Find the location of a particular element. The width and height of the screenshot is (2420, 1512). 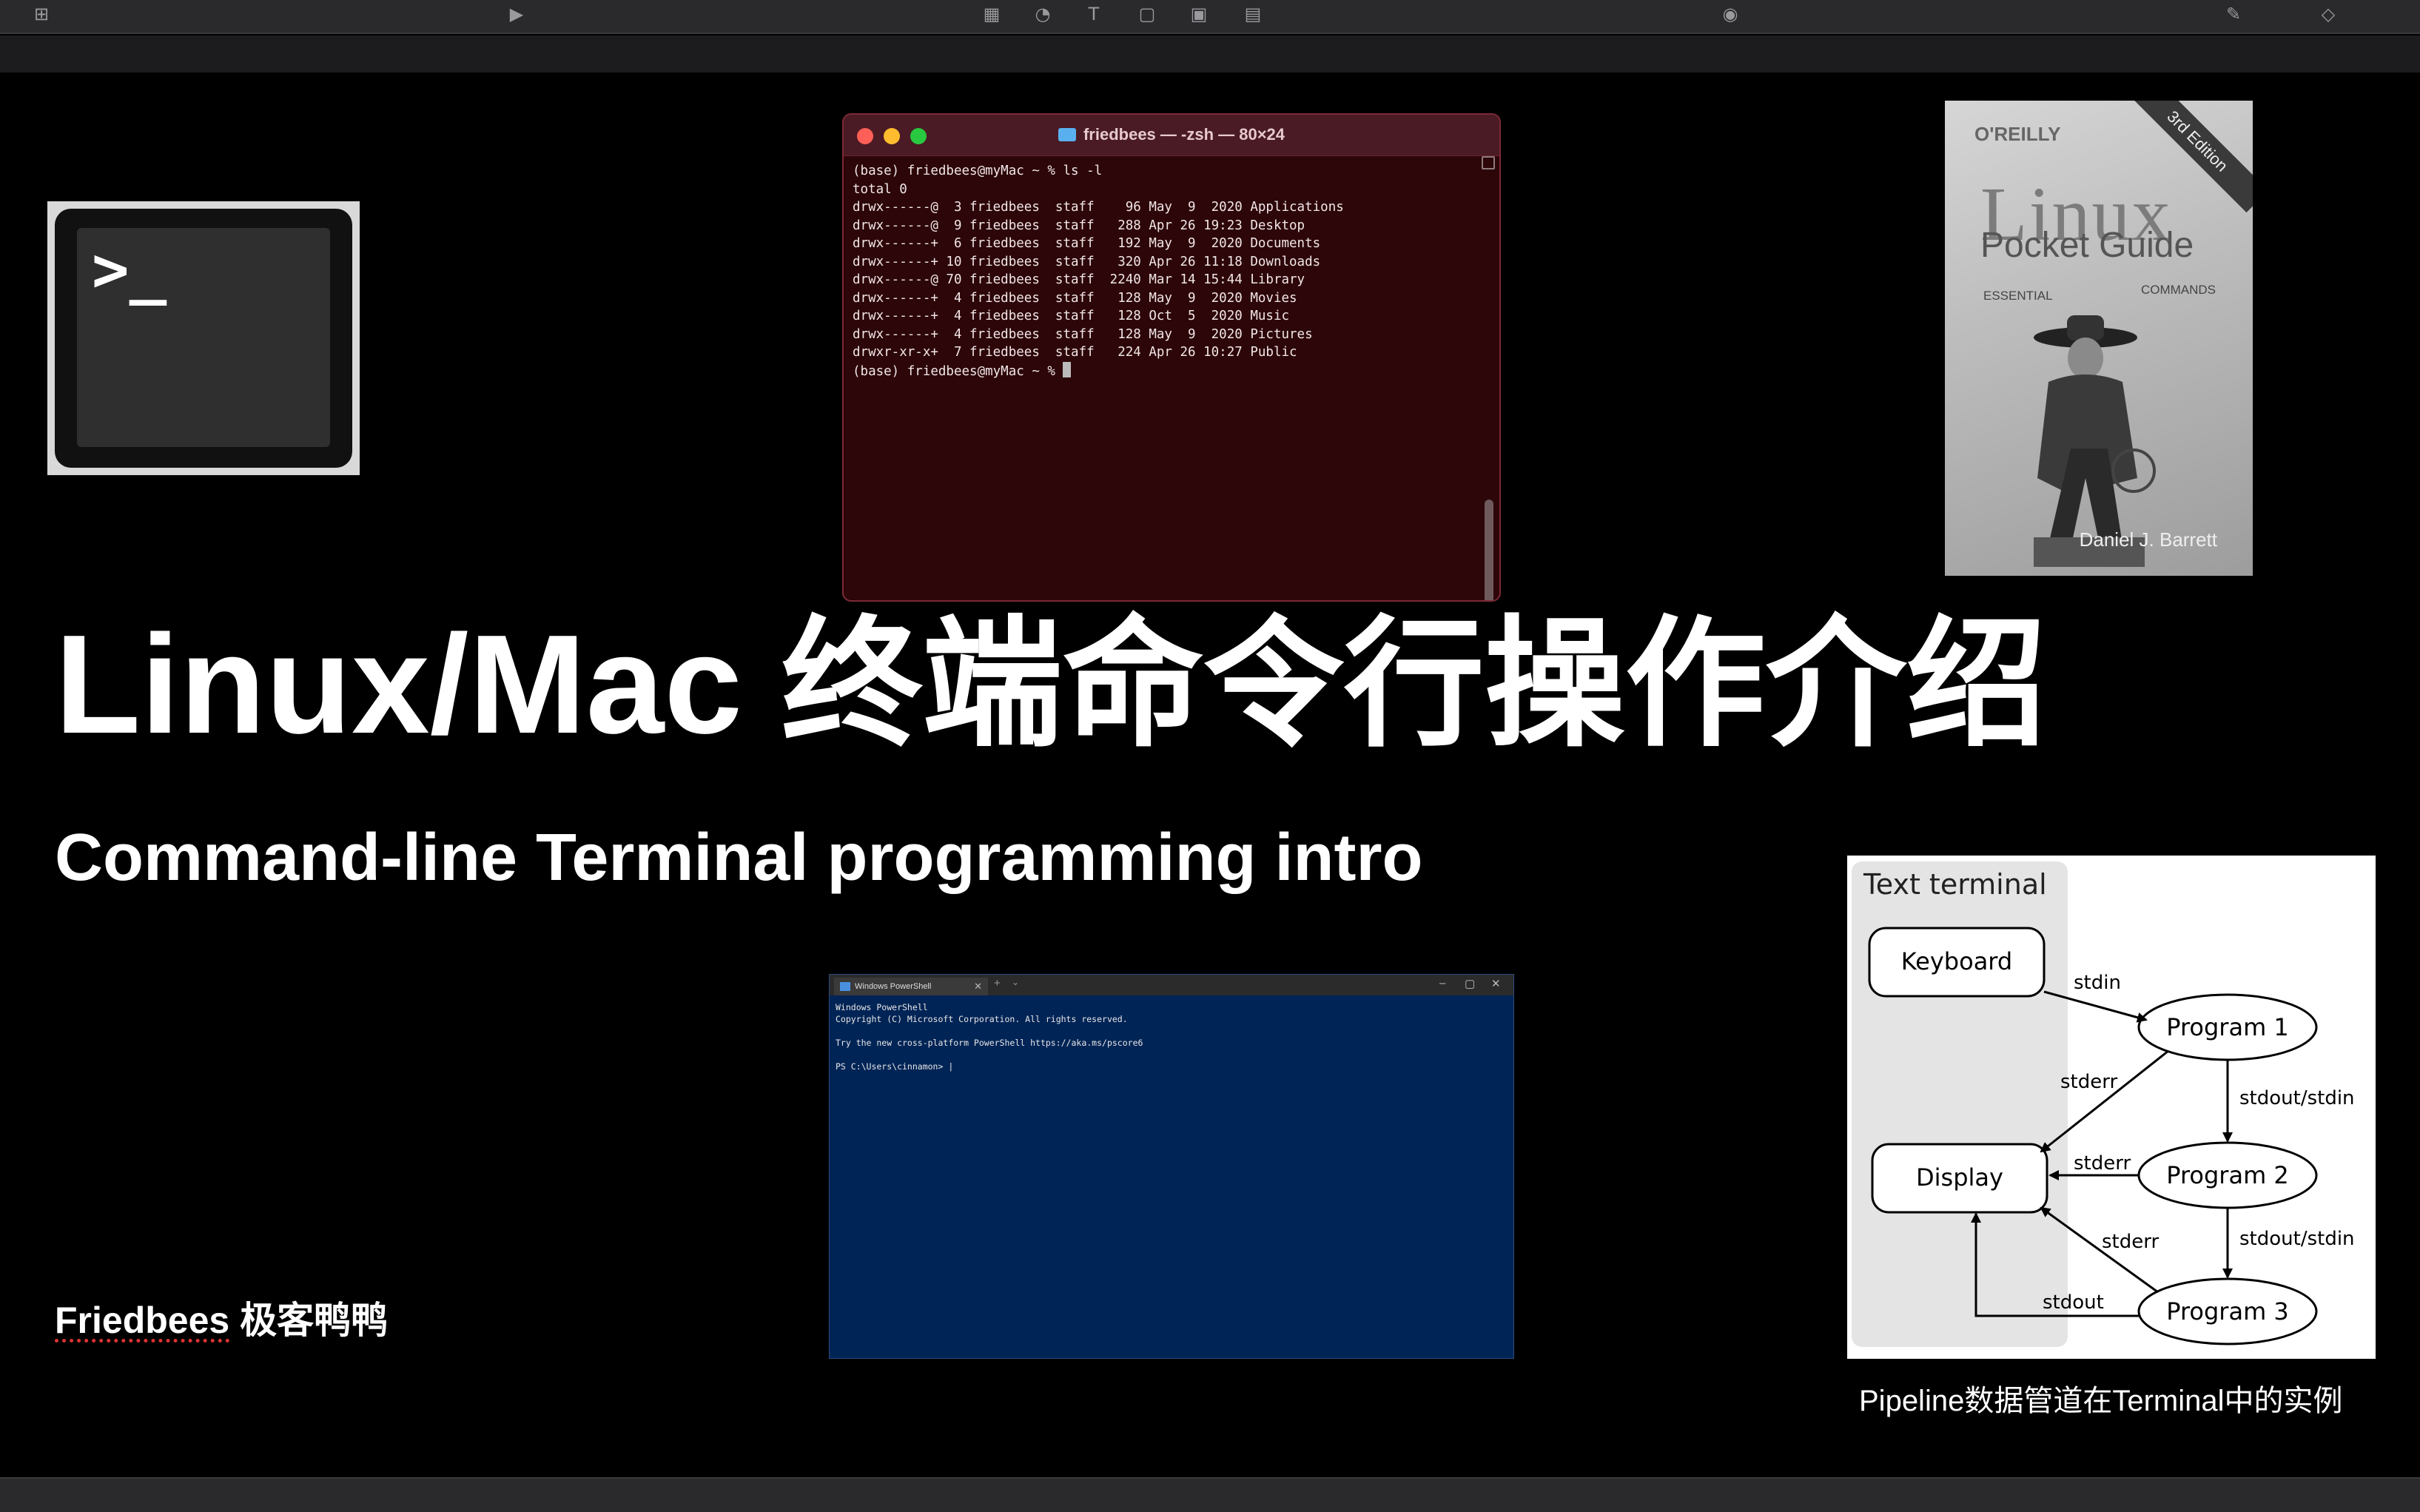

terminal-app-icon: >_ is located at coordinates (203, 338).